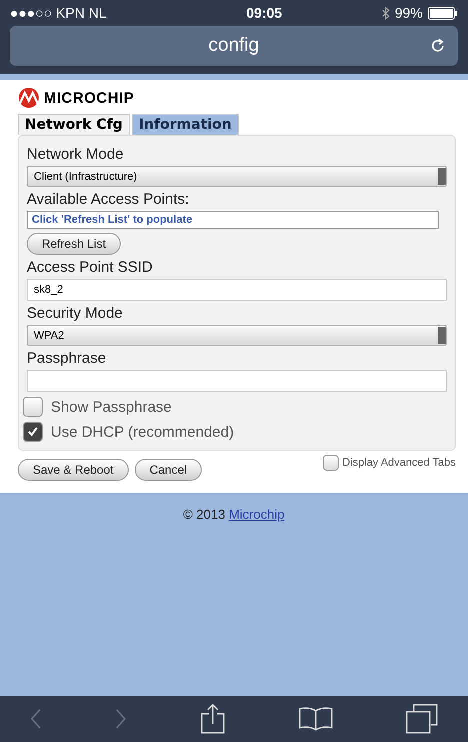 The image size is (468, 742). Describe the element at coordinates (168, 470) in the screenshot. I see `form-button: Cancel` at that location.